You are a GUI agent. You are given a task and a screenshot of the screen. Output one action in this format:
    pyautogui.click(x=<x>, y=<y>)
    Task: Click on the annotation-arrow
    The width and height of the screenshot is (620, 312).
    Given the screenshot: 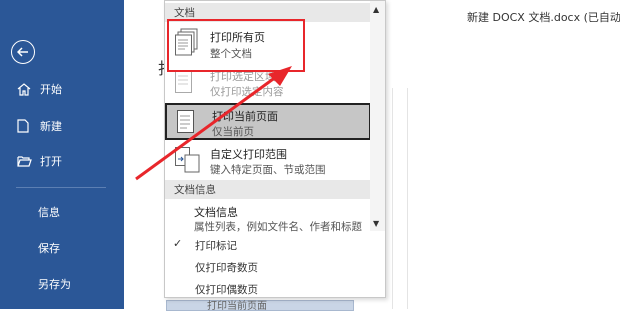 What is the action you would take?
    pyautogui.click(x=213, y=123)
    